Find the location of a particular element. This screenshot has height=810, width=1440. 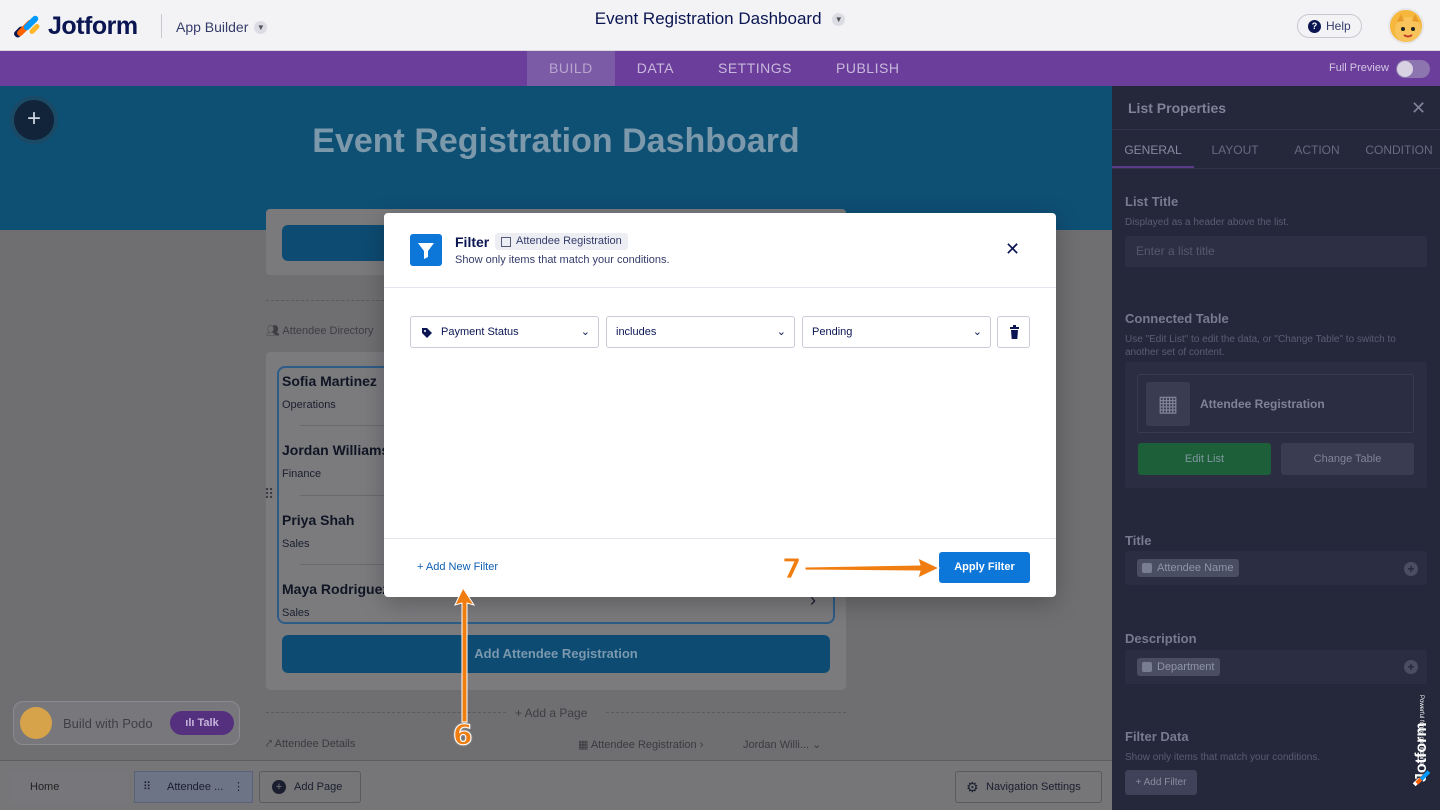

annotation-step-7: 7 is located at coordinates (791, 569).